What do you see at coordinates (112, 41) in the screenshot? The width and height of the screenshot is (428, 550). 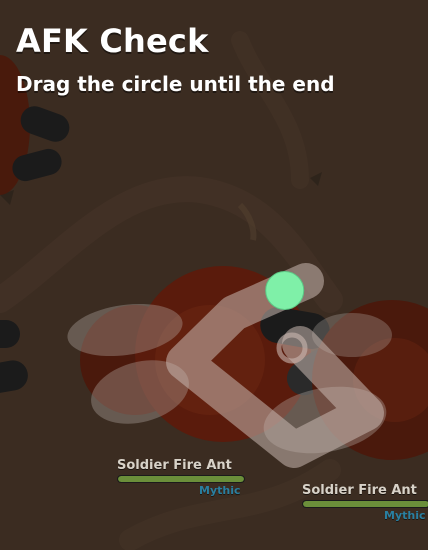 I see `afk-title: AFK Check` at bounding box center [112, 41].